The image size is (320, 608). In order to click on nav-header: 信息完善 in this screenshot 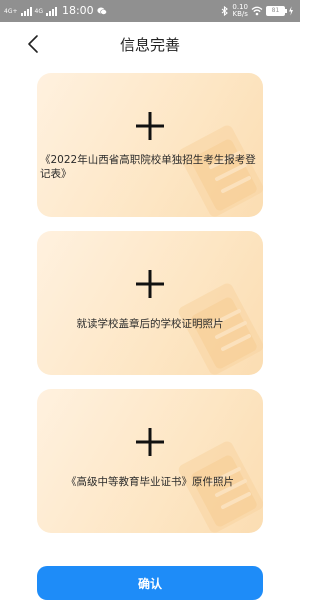, I will do `click(150, 44)`.